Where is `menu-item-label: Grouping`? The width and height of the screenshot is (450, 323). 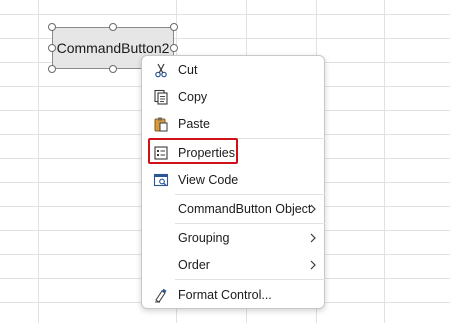
menu-item-label: Grouping is located at coordinates (204, 238).